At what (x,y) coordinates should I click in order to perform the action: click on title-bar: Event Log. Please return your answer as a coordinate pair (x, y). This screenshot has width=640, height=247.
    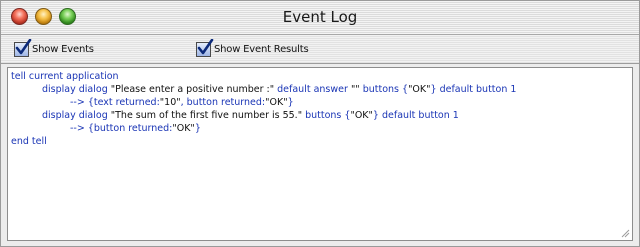
    Looking at the image, I should click on (320, 18).